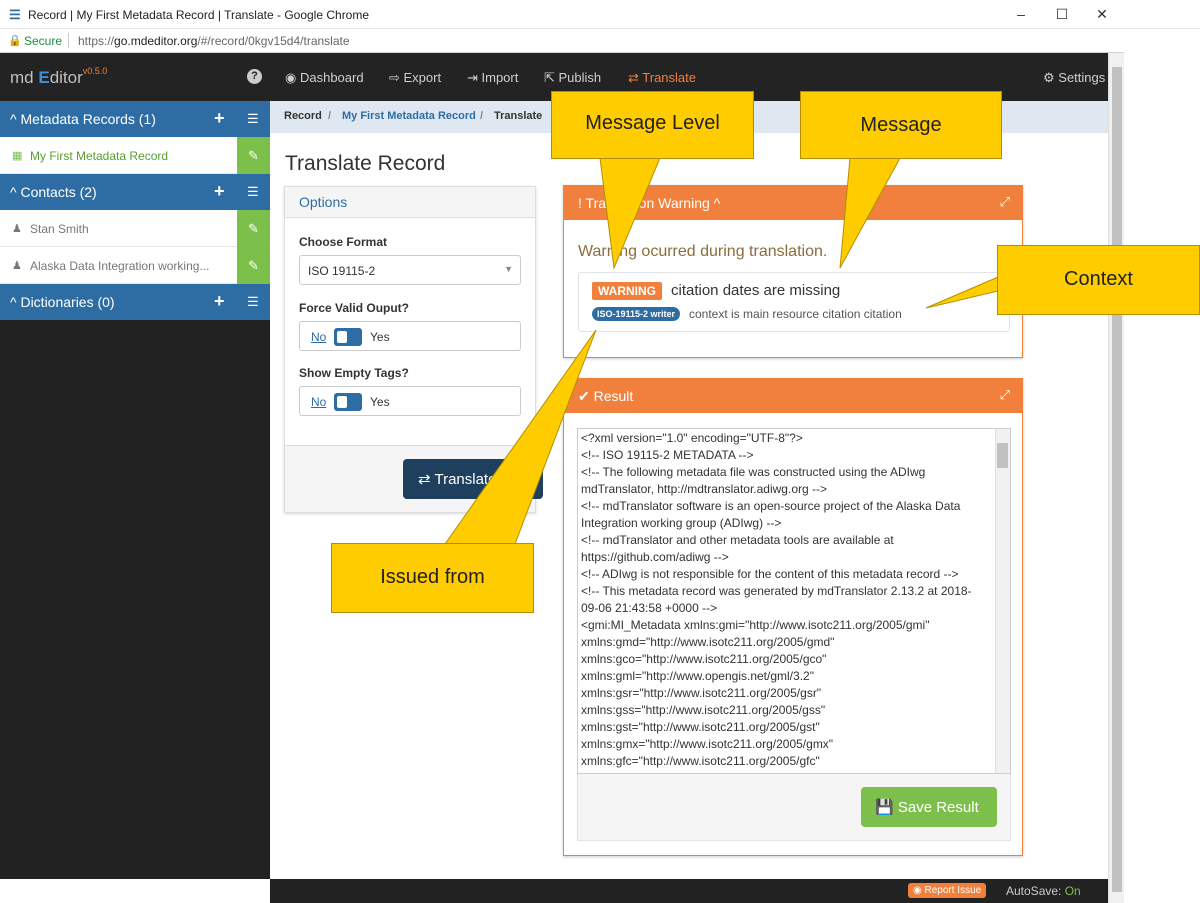  Describe the element at coordinates (1162, 466) in the screenshot. I see `desktop-background` at that location.